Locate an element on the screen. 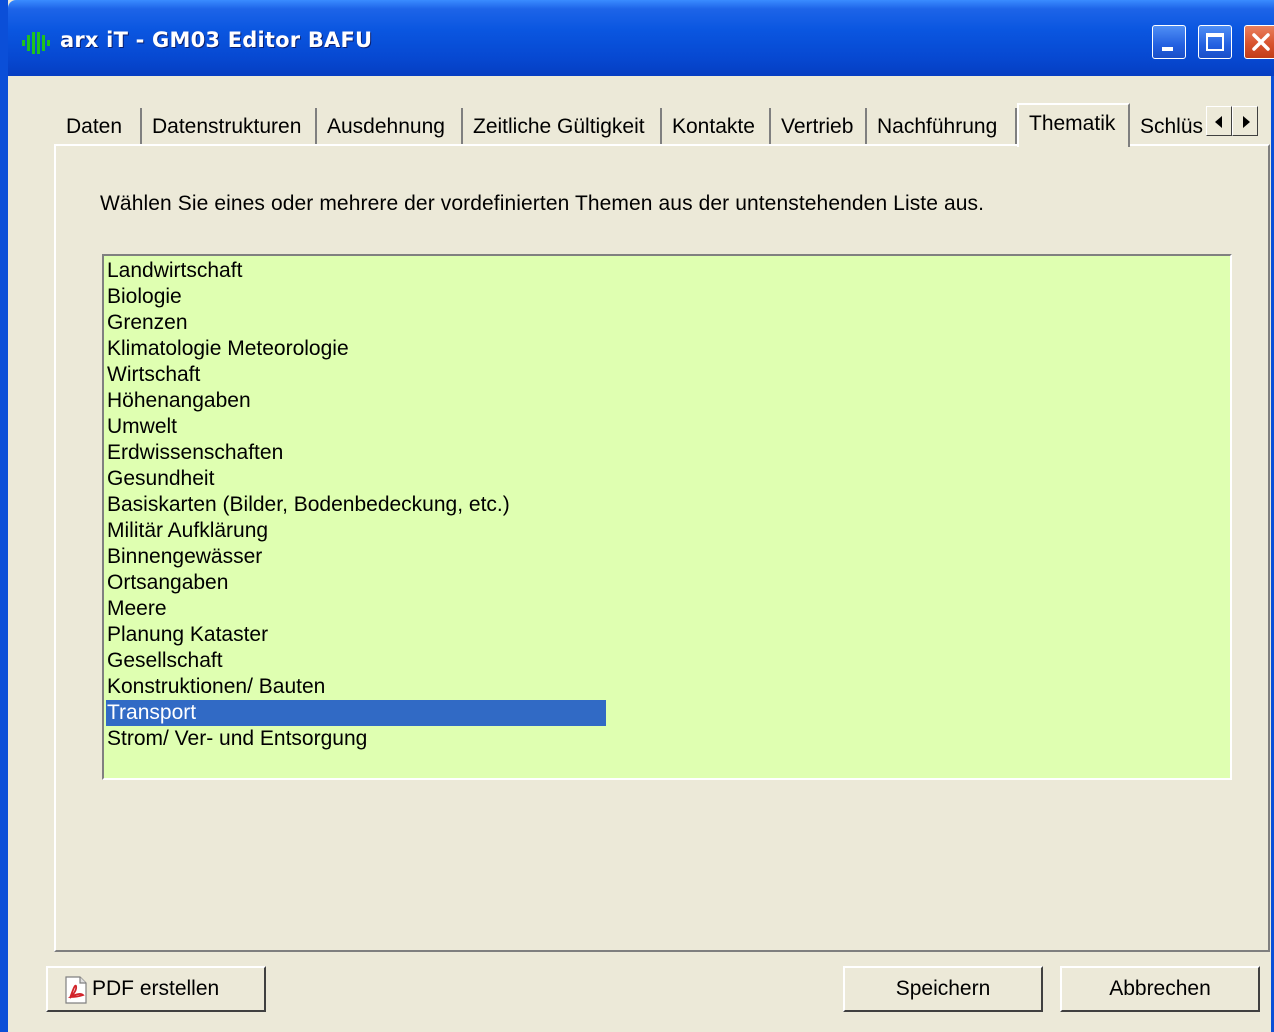 This screenshot has width=1274, height=1032. close-icon is located at coordinates (1261, 42).